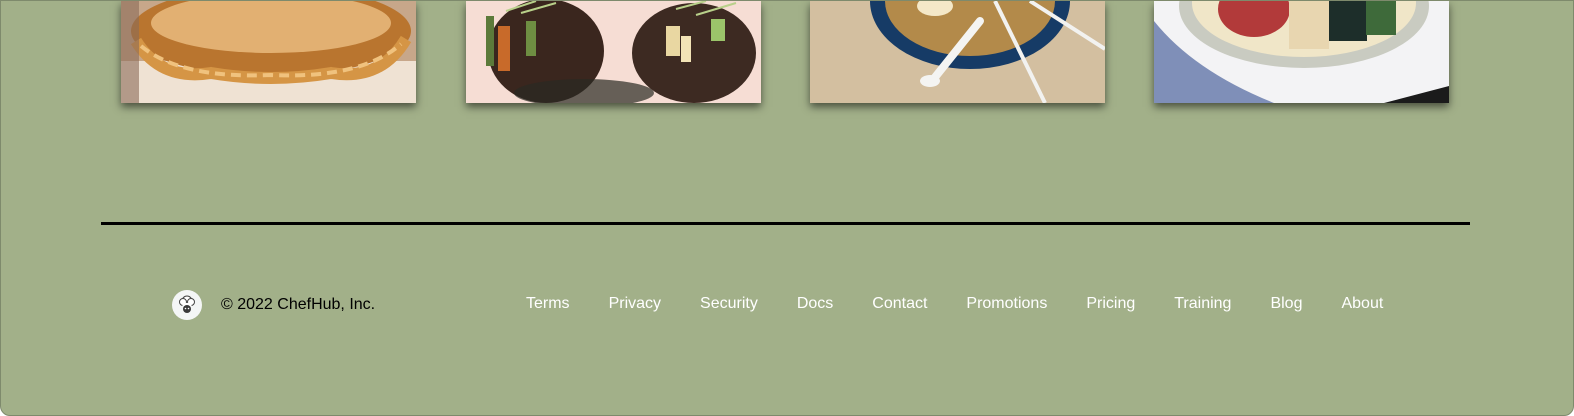 The width and height of the screenshot is (1574, 416). What do you see at coordinates (548, 304) in the screenshot?
I see `footer-link-terms: Terms` at bounding box center [548, 304].